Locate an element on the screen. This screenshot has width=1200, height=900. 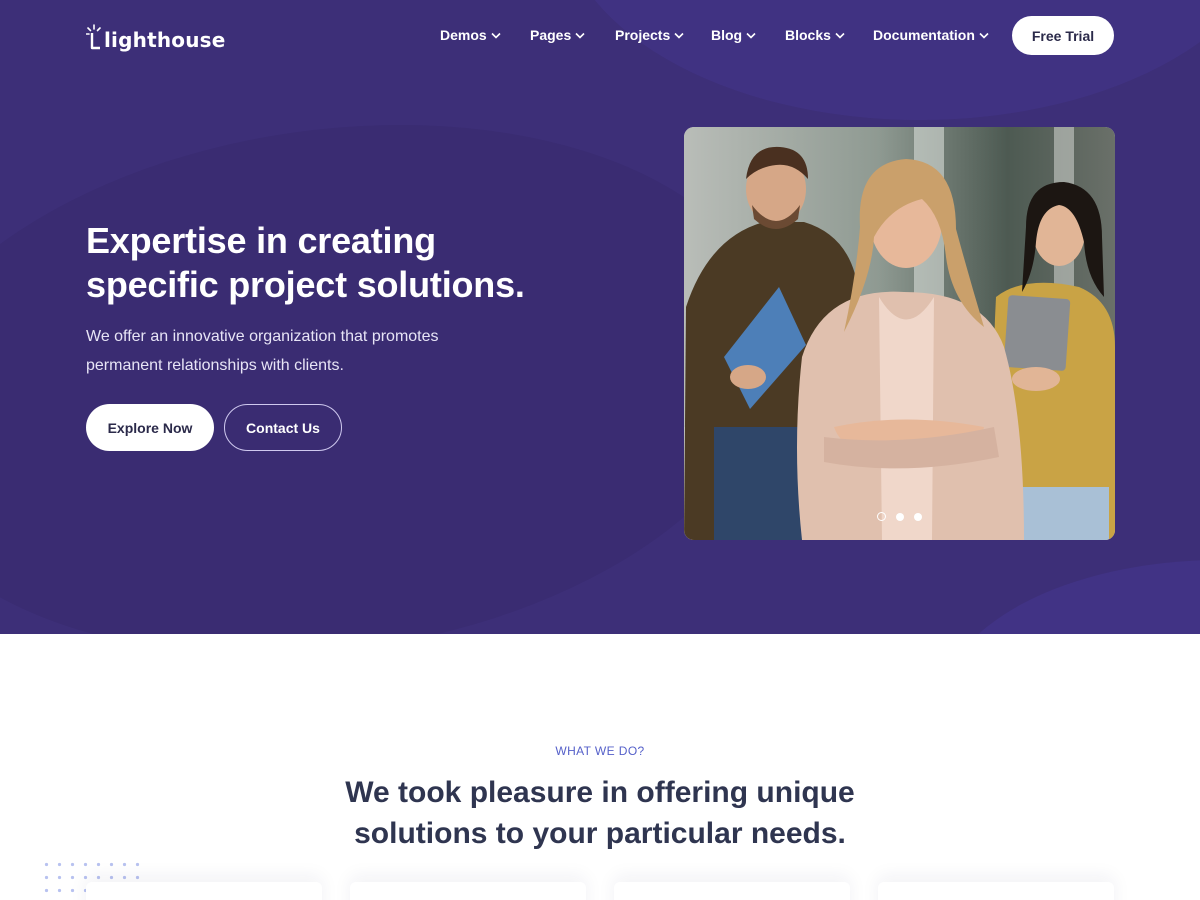
nav-item-blog: Blog is located at coordinates (733, 35).